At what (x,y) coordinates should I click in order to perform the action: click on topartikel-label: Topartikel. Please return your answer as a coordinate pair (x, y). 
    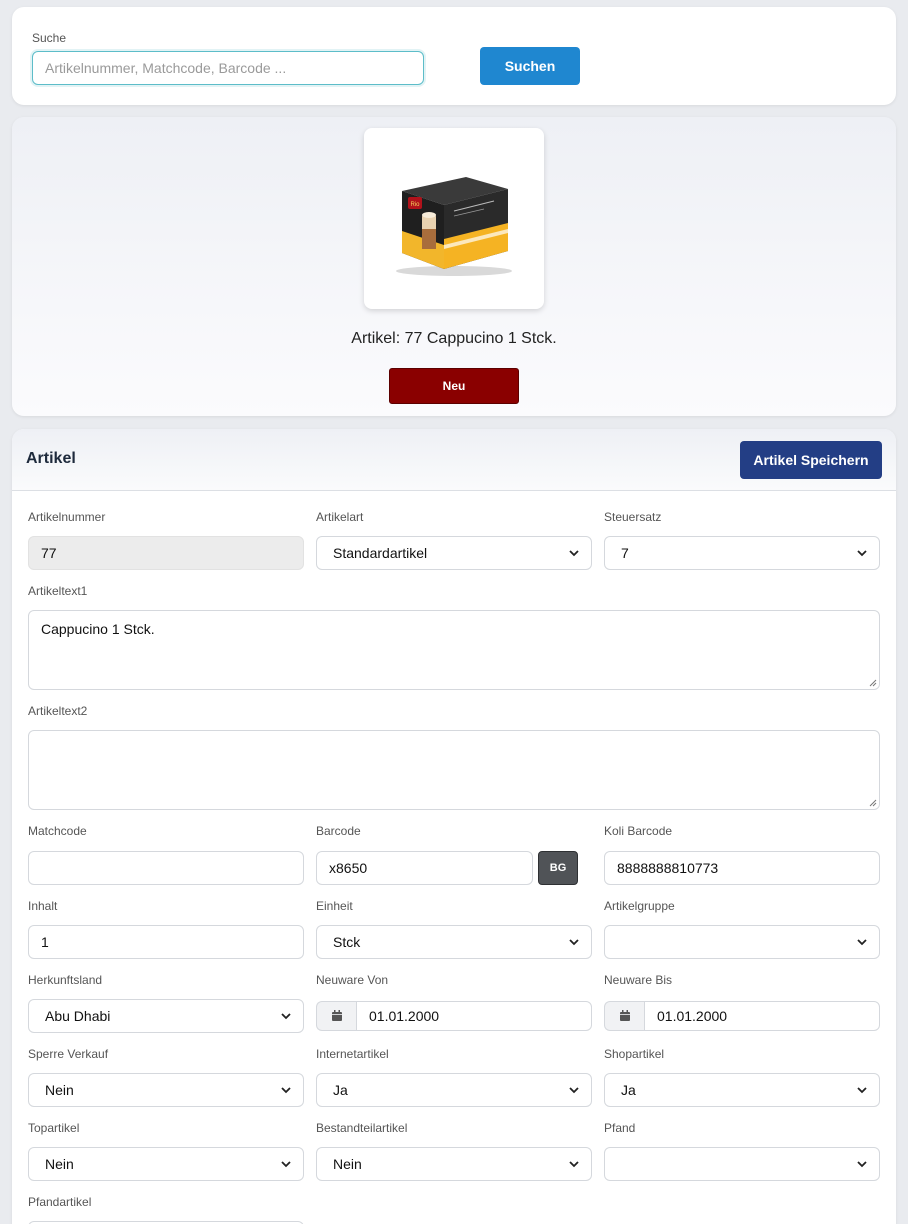
    Looking at the image, I should click on (54, 1128).